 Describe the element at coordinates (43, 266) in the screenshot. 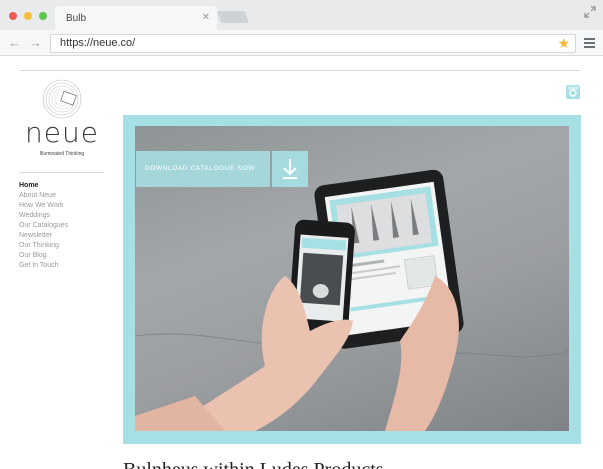

I see `nav-item-get-in-touch: Get In Touch` at that location.